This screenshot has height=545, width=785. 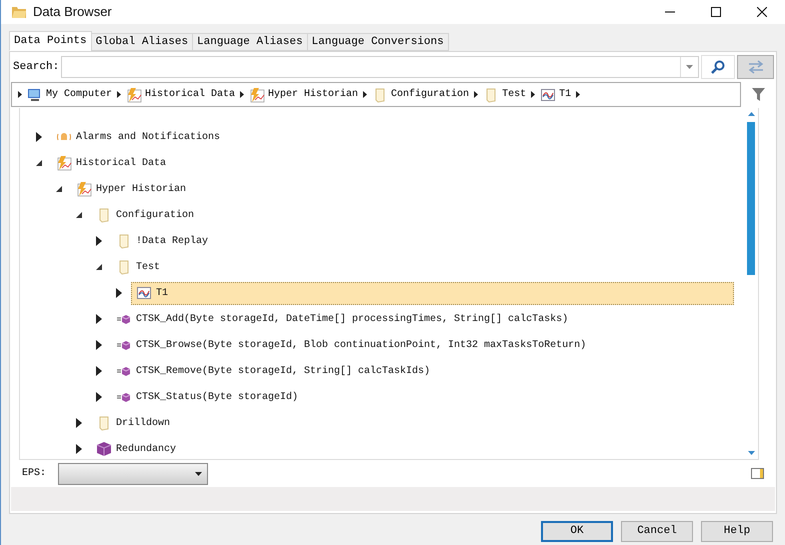 What do you see at coordinates (34, 474) in the screenshot?
I see `eps-label: EPS:` at bounding box center [34, 474].